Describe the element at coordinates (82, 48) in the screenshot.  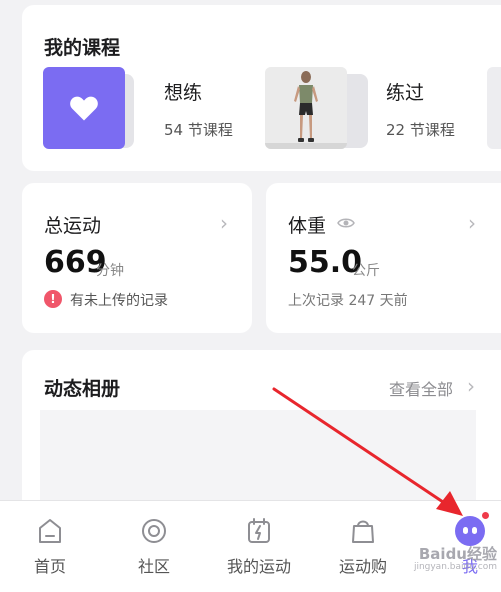
I see `my-courses-title: 我的课程` at that location.